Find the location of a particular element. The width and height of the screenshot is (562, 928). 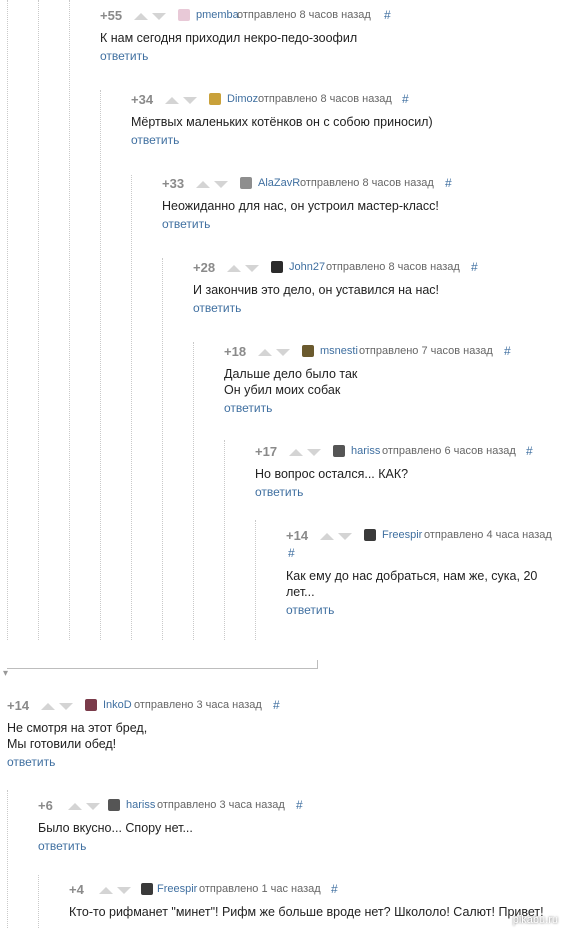

comment-text: К нам сегодня приходил некро-педо-зоофил is located at coordinates (229, 38).